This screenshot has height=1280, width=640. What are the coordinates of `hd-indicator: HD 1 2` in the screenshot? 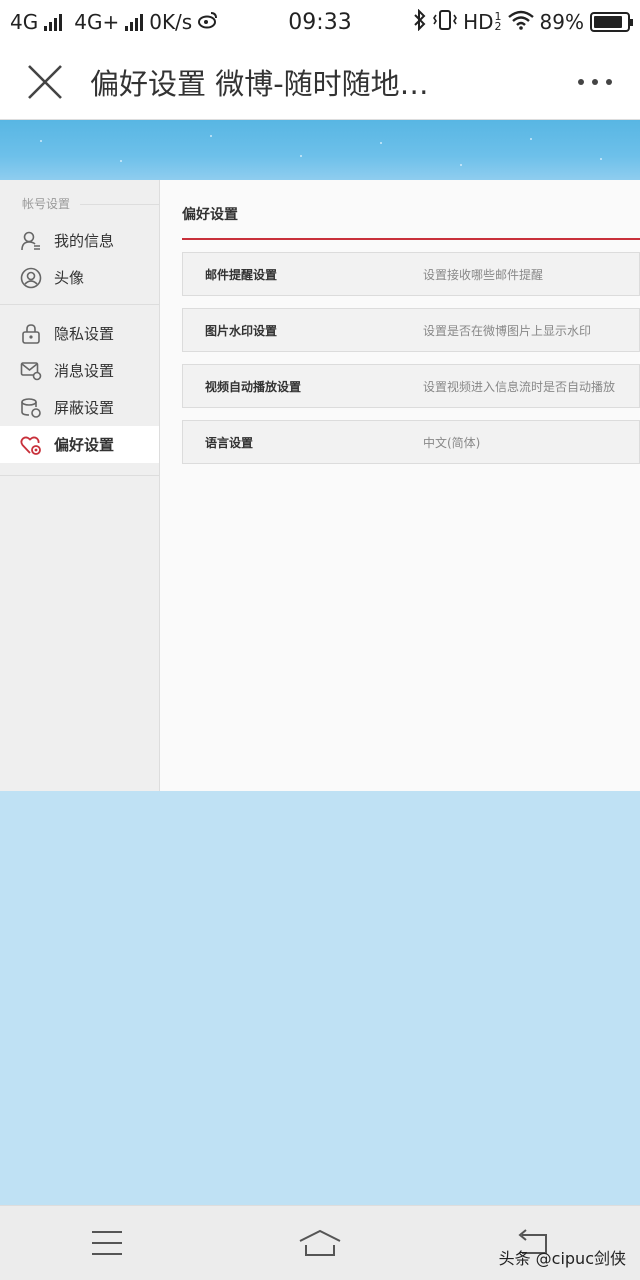 It's located at (482, 22).